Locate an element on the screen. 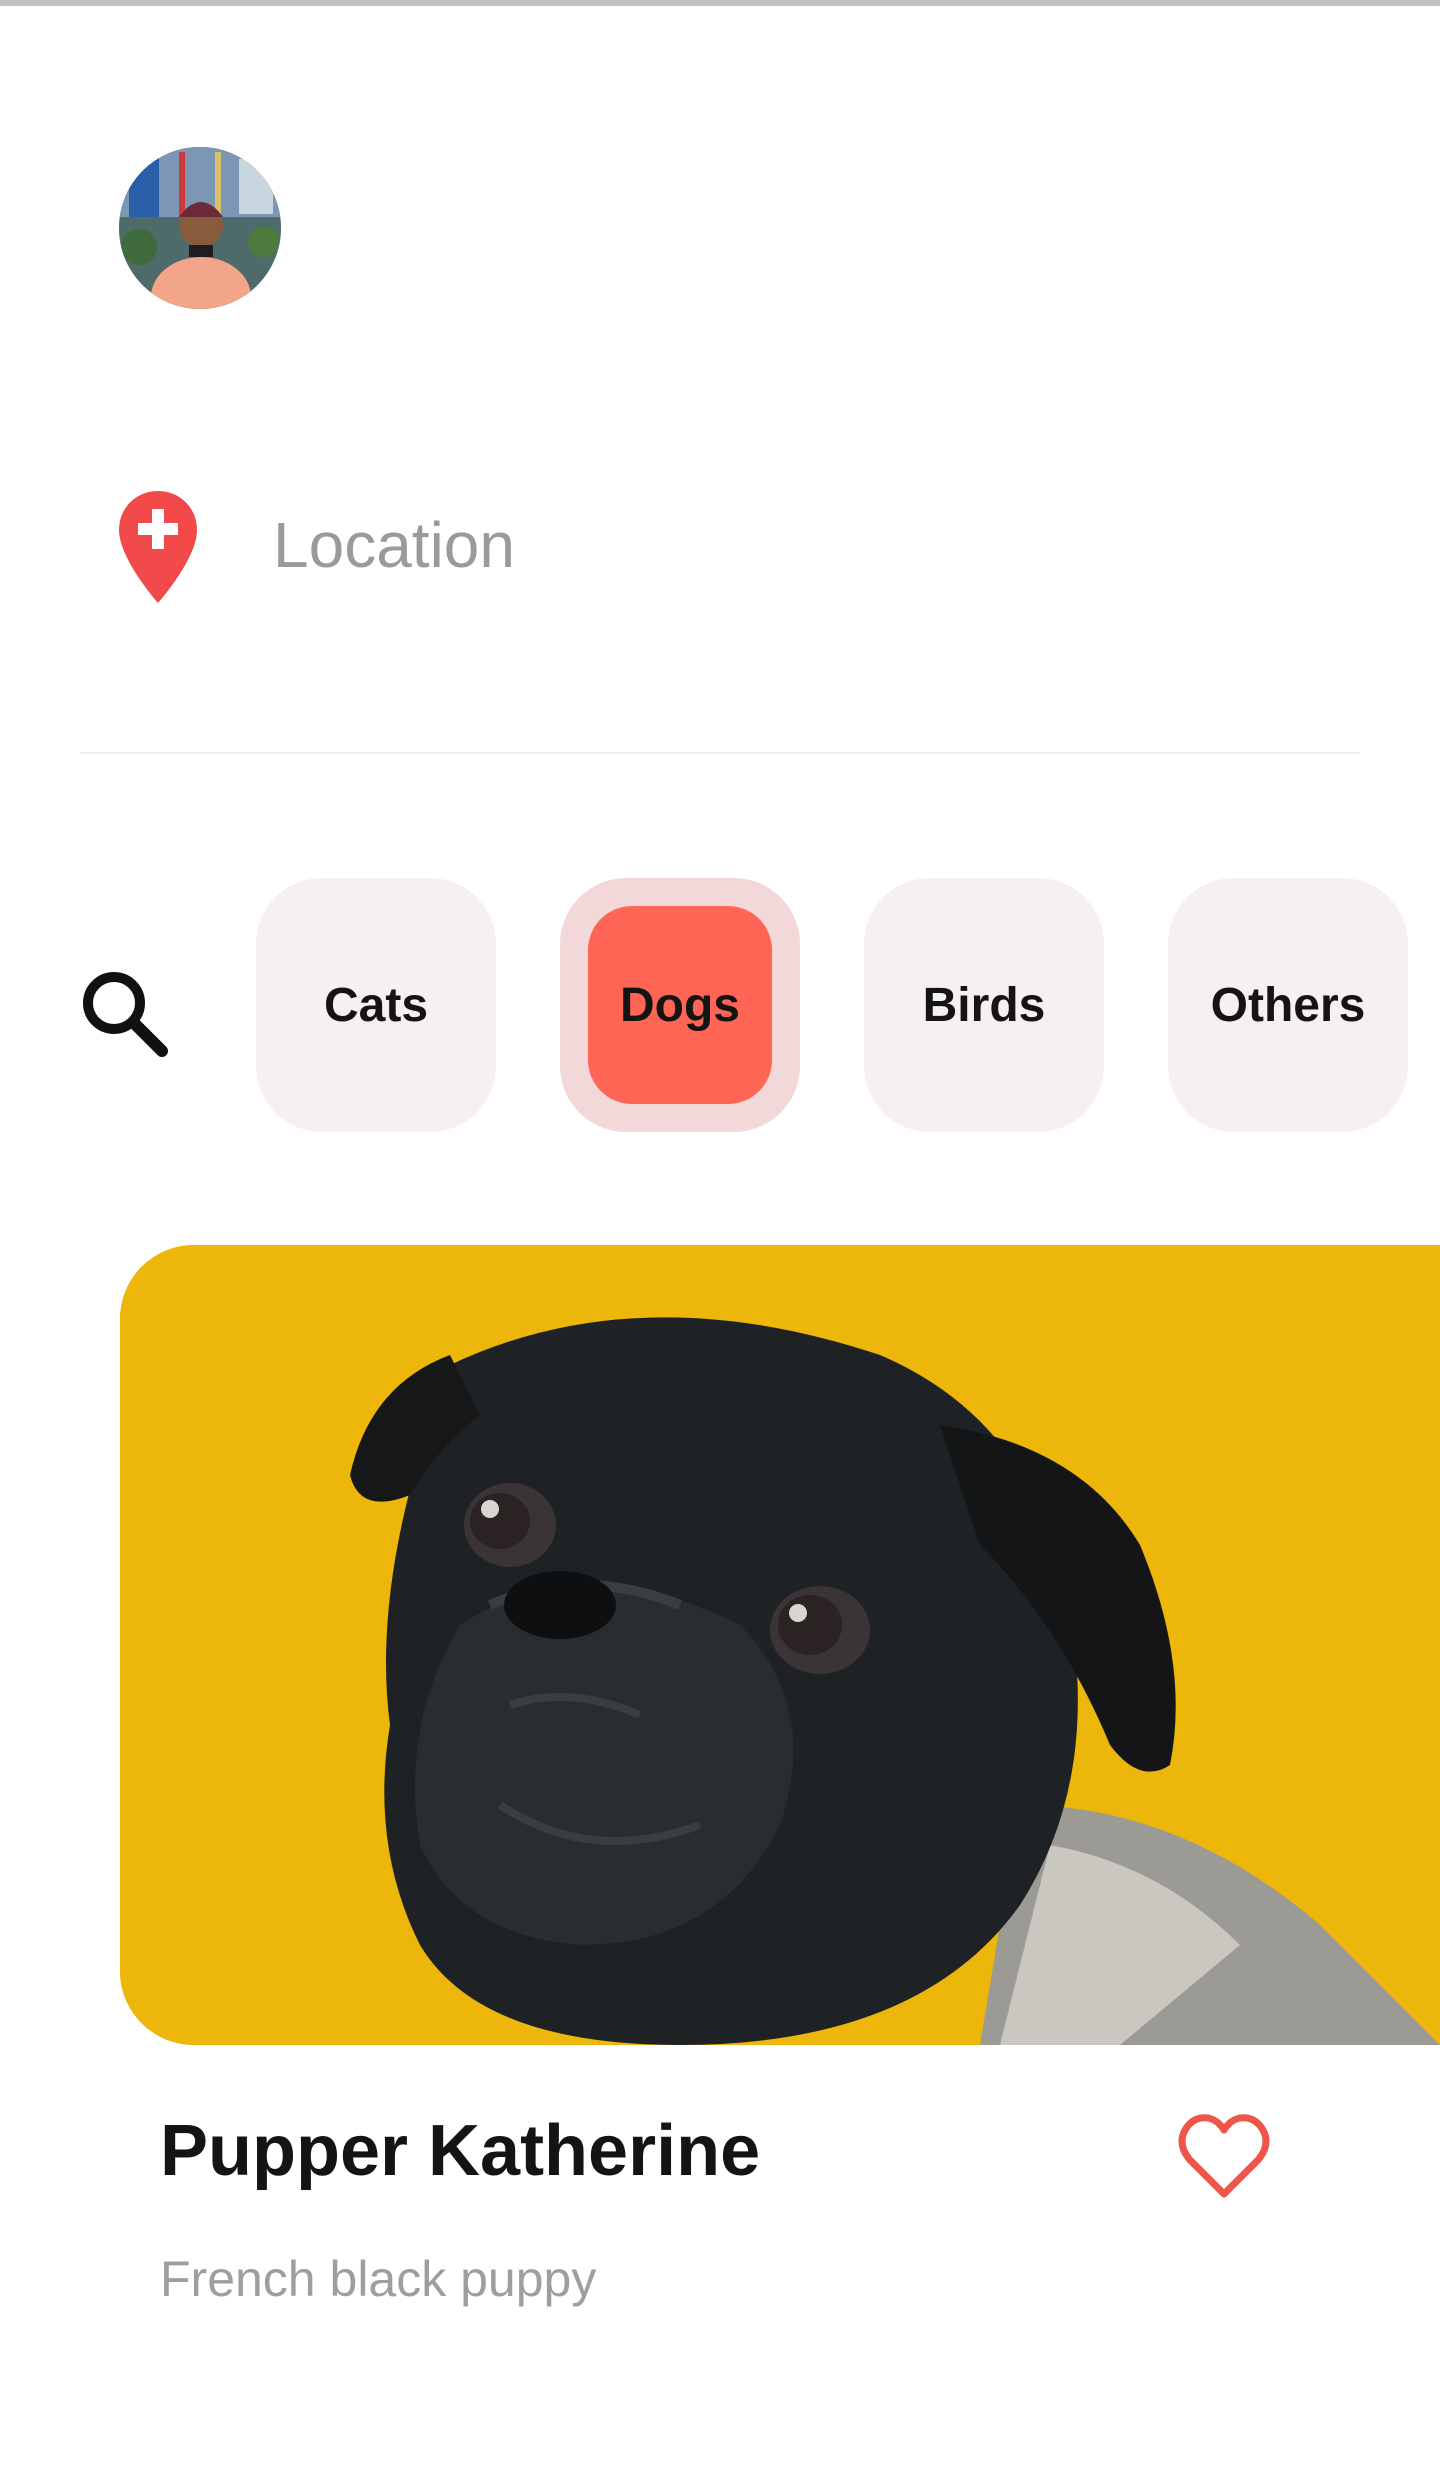 The height and width of the screenshot is (2470, 1440). pet-description: French black puppy is located at coordinates (378, 2279).